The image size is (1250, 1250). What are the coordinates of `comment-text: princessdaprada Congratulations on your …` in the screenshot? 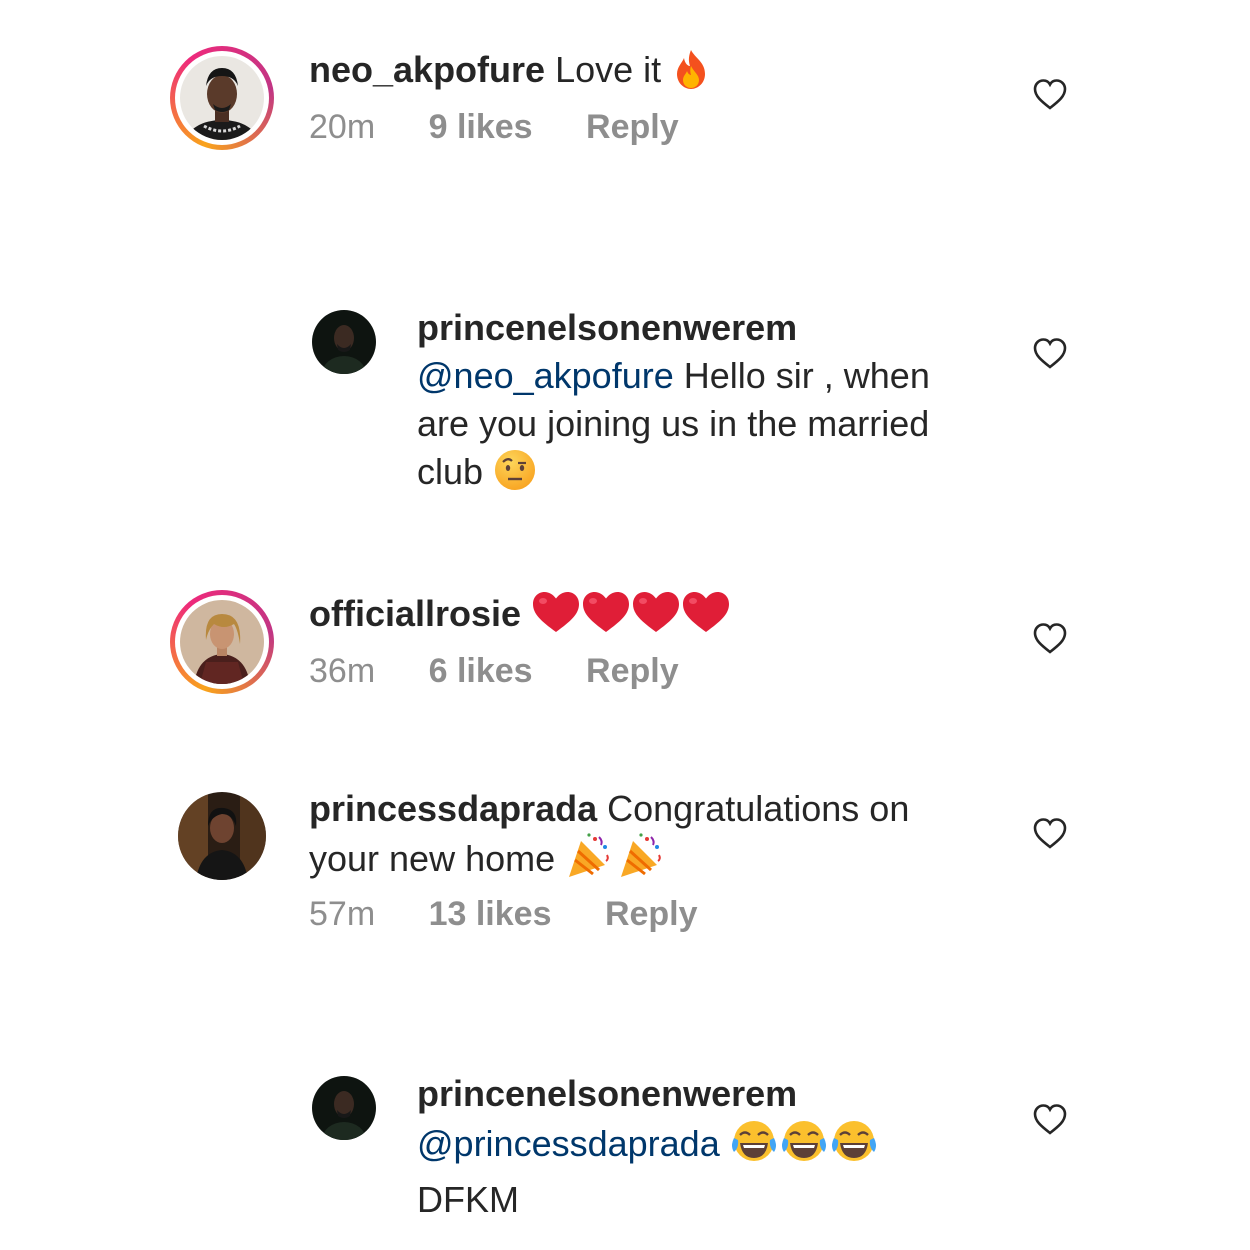 It's located at (629, 838).